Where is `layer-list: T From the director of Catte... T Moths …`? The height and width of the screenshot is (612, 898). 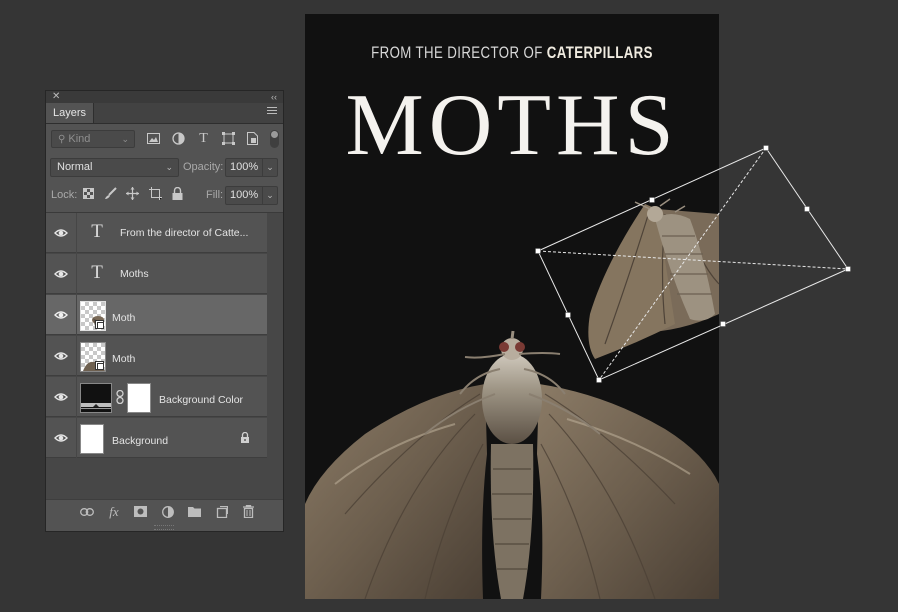 layer-list: T From the director of Catte... T Moths … is located at coordinates (164, 356).